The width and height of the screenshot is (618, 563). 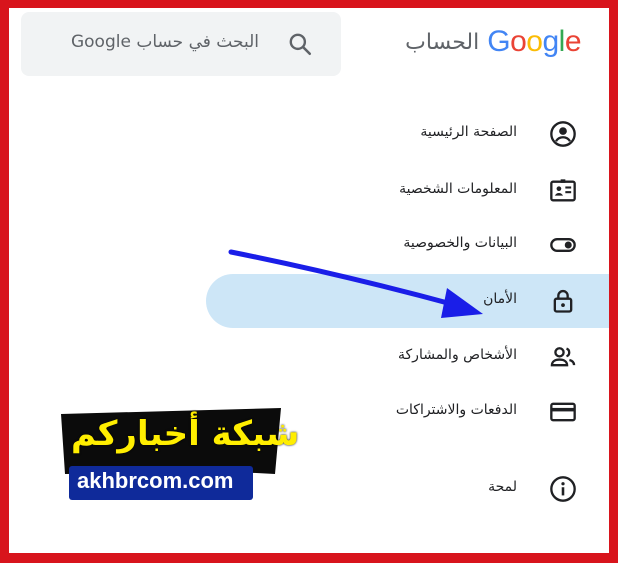 What do you see at coordinates (563, 245) in the screenshot?
I see `toggle-icon` at bounding box center [563, 245].